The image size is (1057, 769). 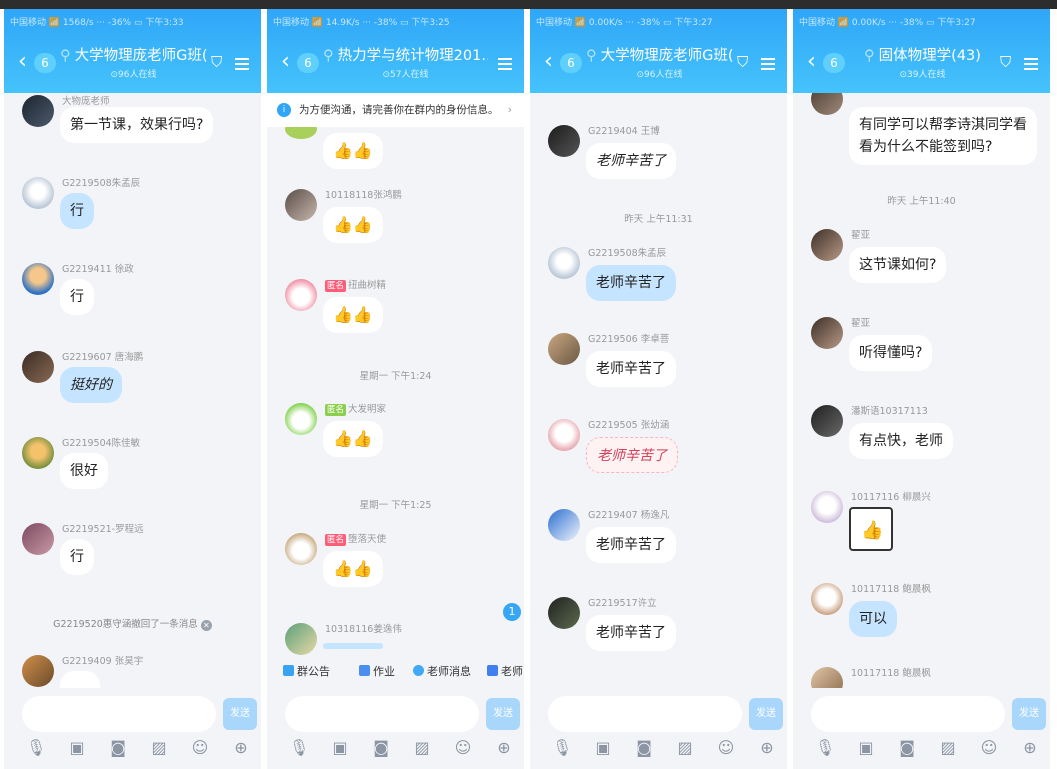 I want to click on unread-bubble-badge: 1, so click(x=512, y=612).